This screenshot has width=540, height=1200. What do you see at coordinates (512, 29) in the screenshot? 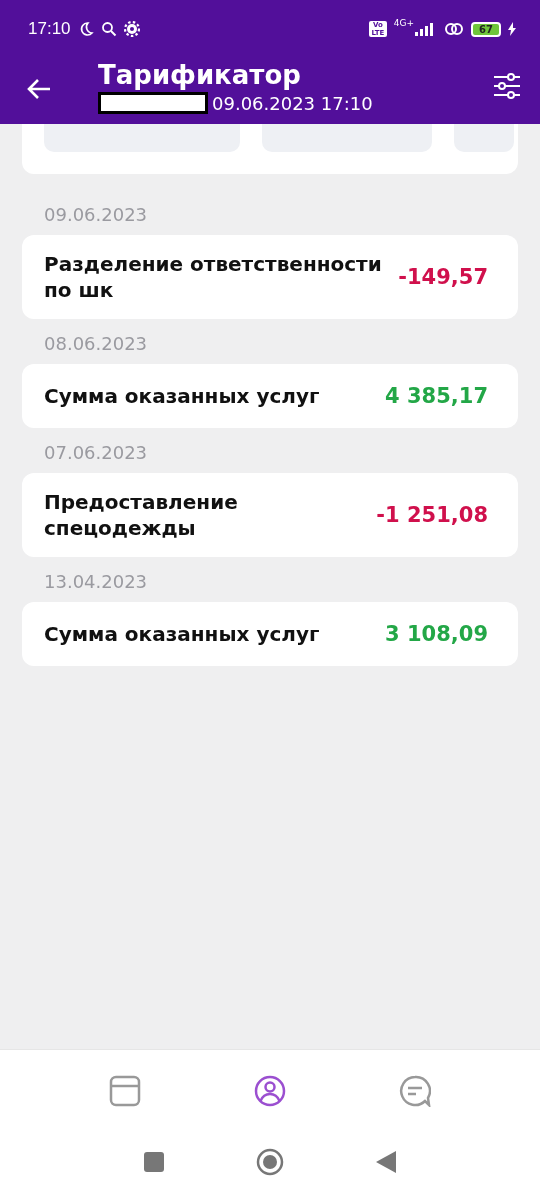
I see `charging-icon` at bounding box center [512, 29].